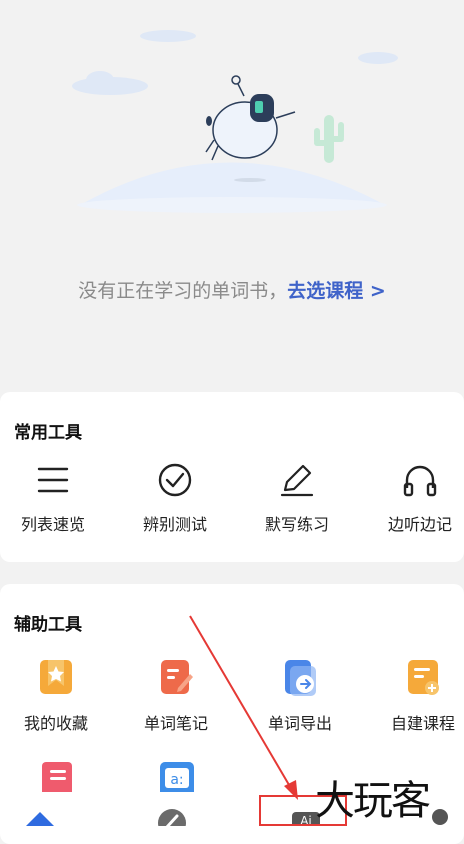 The height and width of the screenshot is (844, 464). Describe the element at coordinates (40, 819) in the screenshot. I see `home-icon` at that location.